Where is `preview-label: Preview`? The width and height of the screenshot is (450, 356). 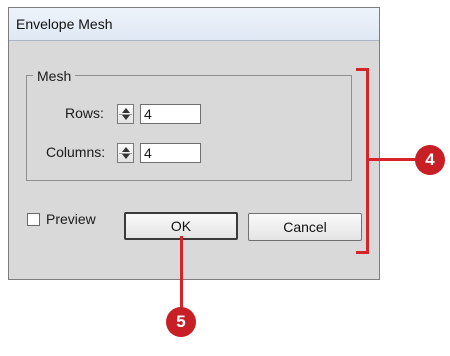 preview-label: Preview is located at coordinates (71, 219).